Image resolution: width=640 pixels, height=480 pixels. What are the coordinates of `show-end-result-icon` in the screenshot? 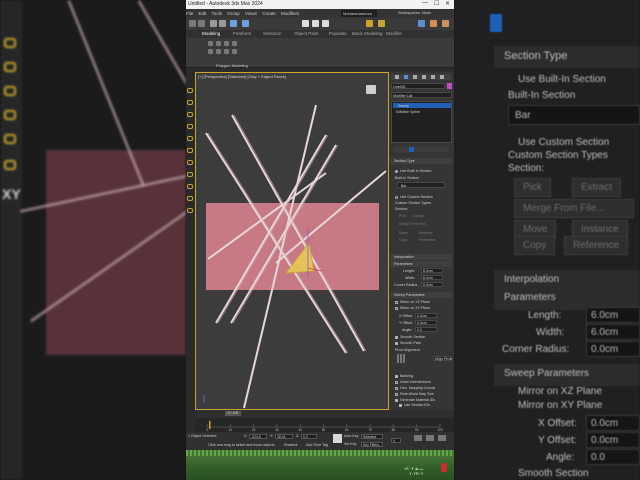 It's located at (411, 149).